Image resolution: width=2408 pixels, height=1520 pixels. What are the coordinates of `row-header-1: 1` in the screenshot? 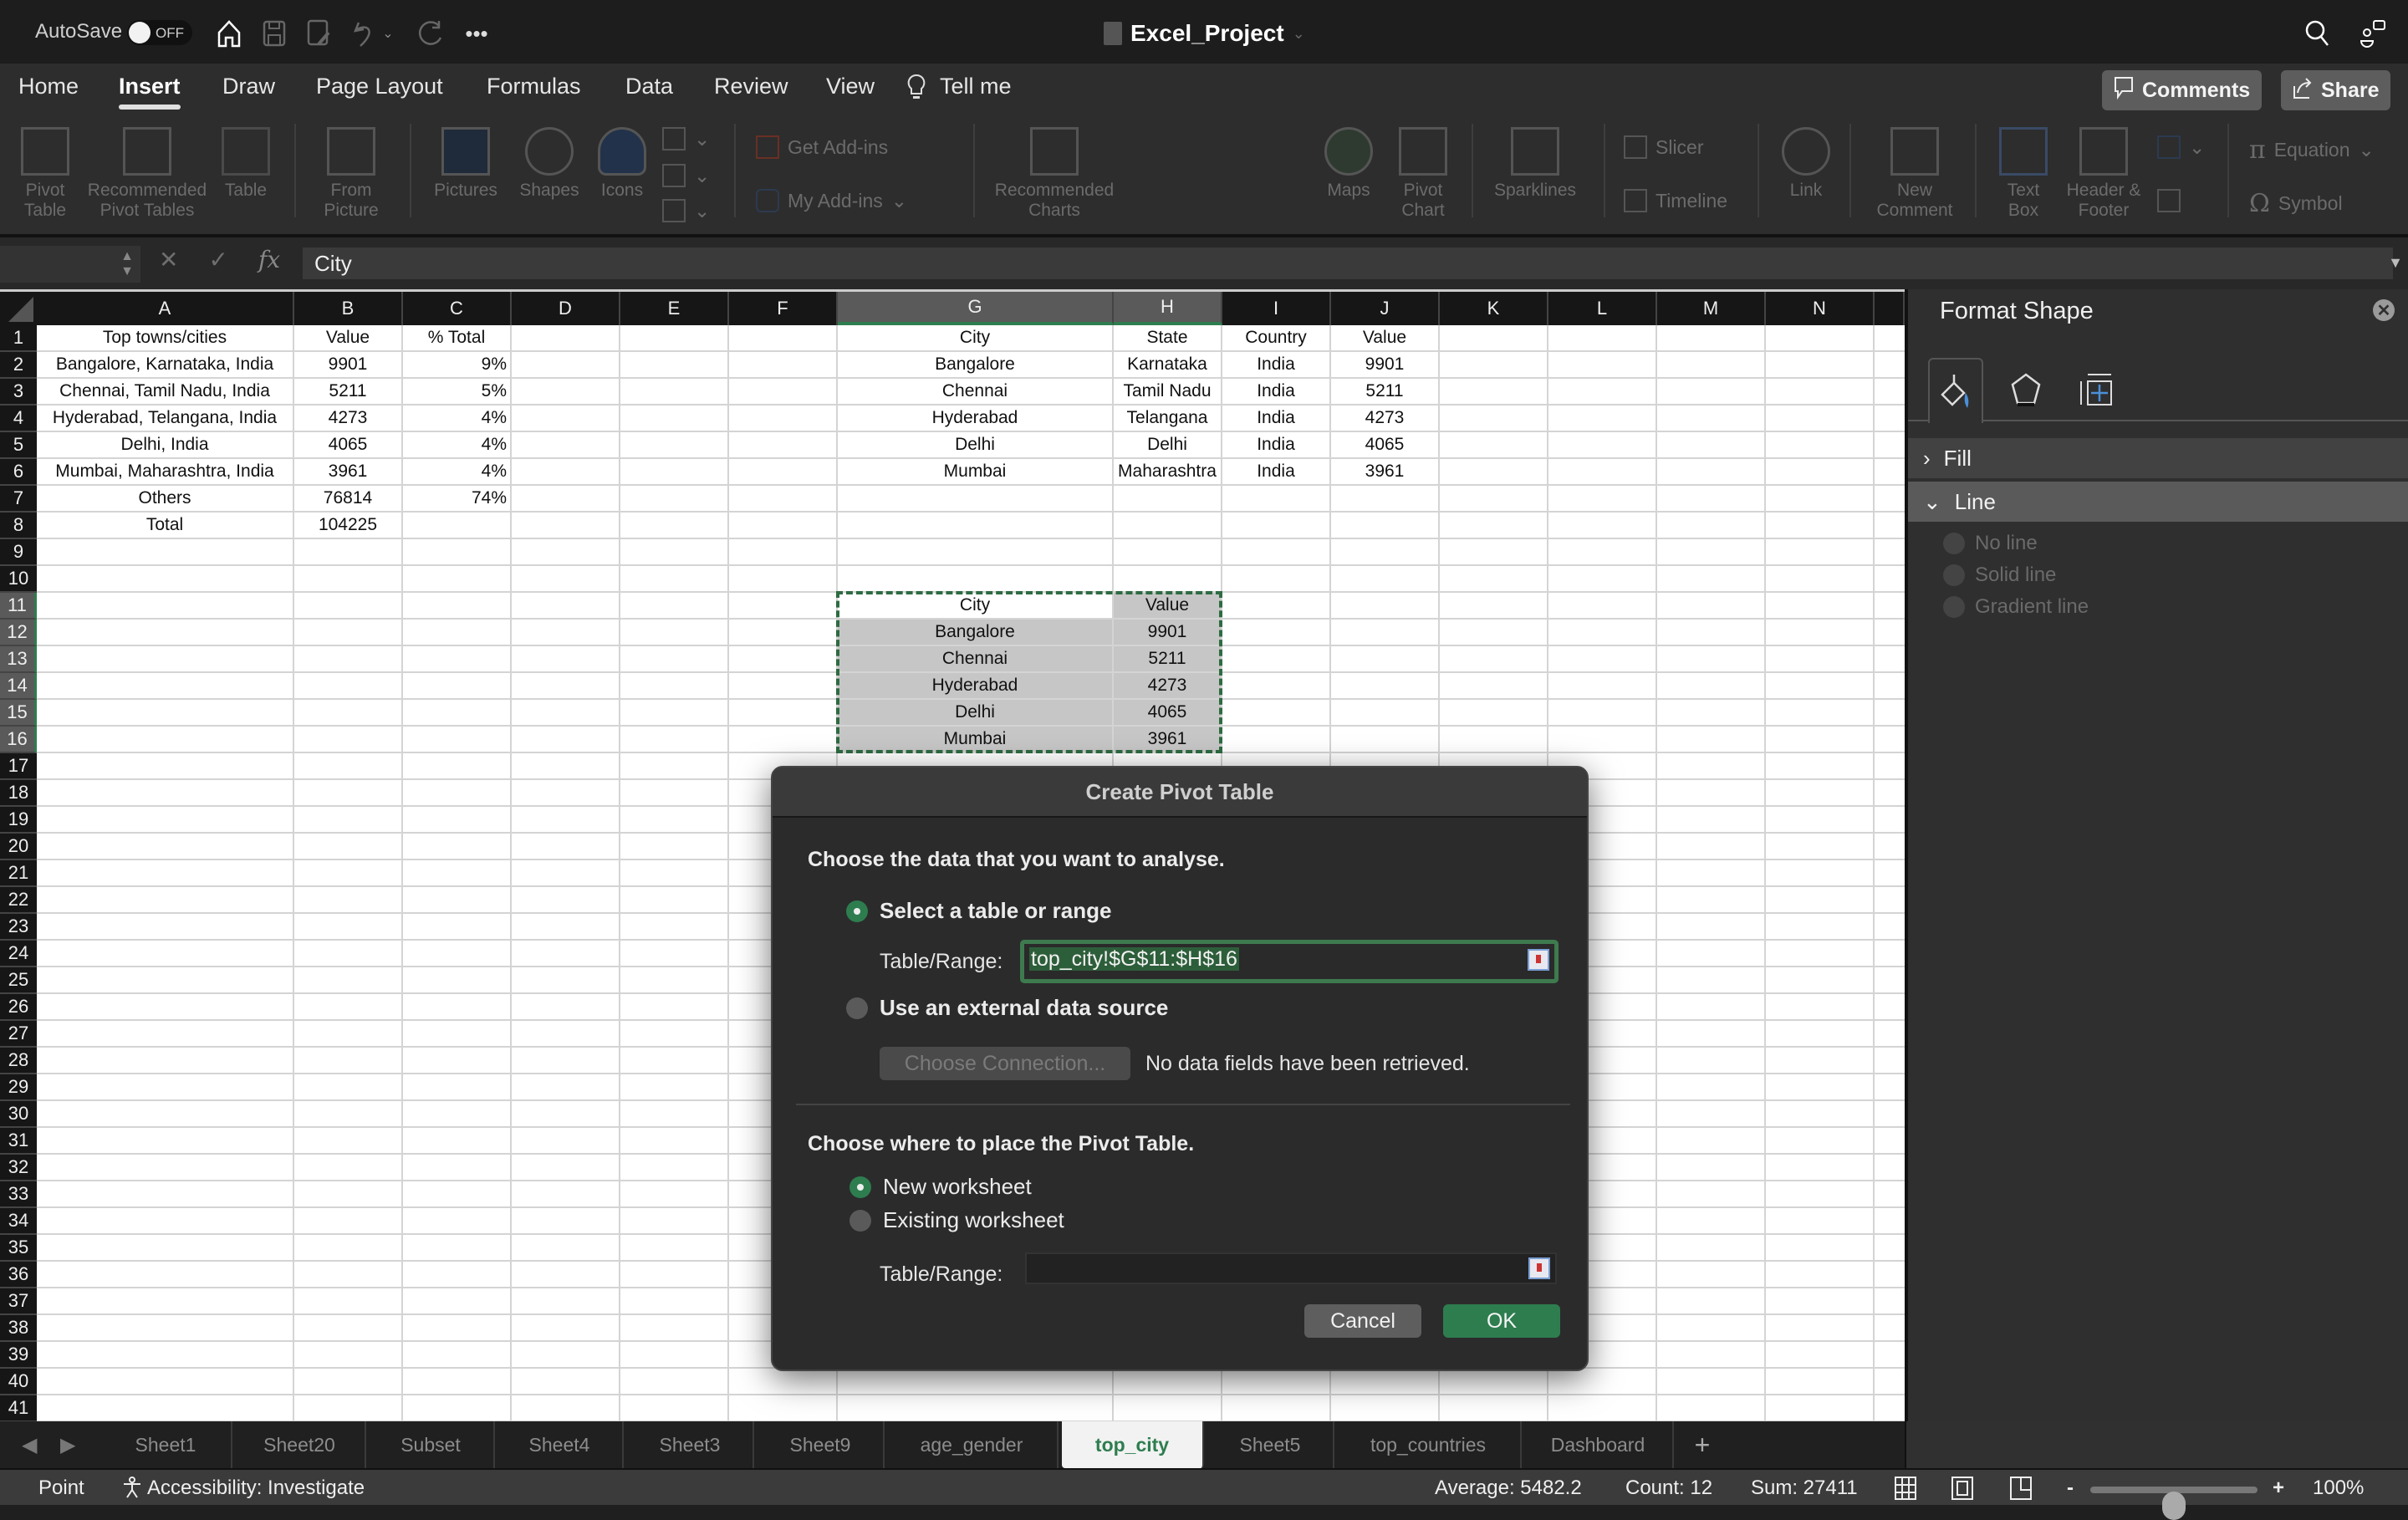 It's located at (18, 339).